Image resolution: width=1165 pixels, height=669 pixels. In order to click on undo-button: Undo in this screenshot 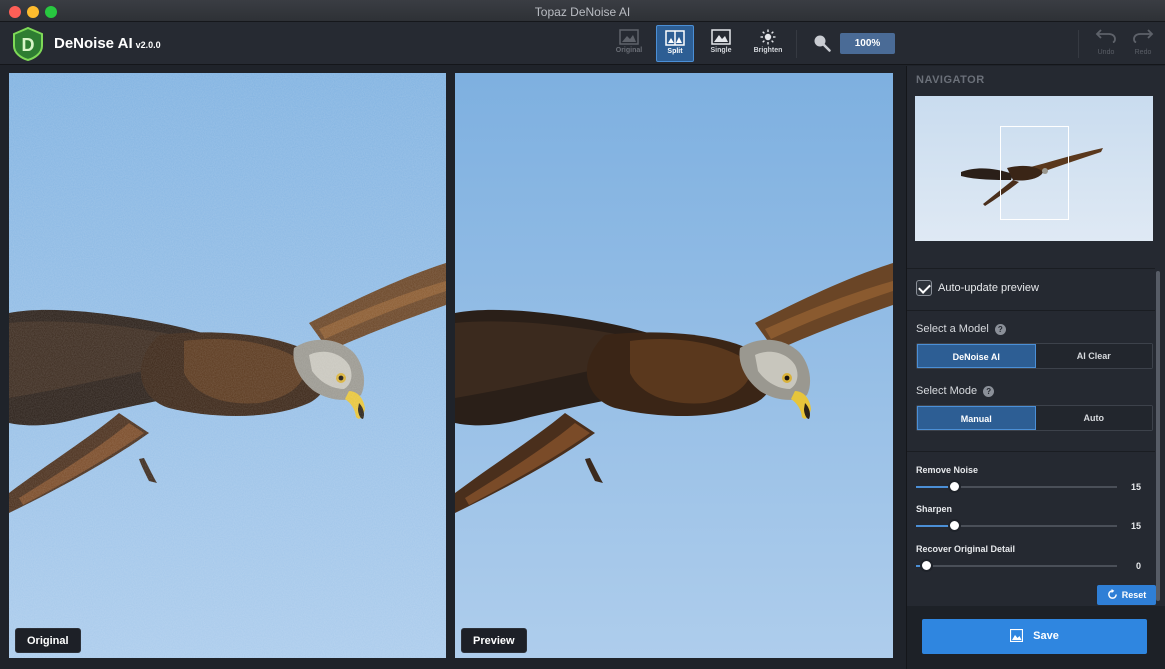, I will do `click(1106, 41)`.